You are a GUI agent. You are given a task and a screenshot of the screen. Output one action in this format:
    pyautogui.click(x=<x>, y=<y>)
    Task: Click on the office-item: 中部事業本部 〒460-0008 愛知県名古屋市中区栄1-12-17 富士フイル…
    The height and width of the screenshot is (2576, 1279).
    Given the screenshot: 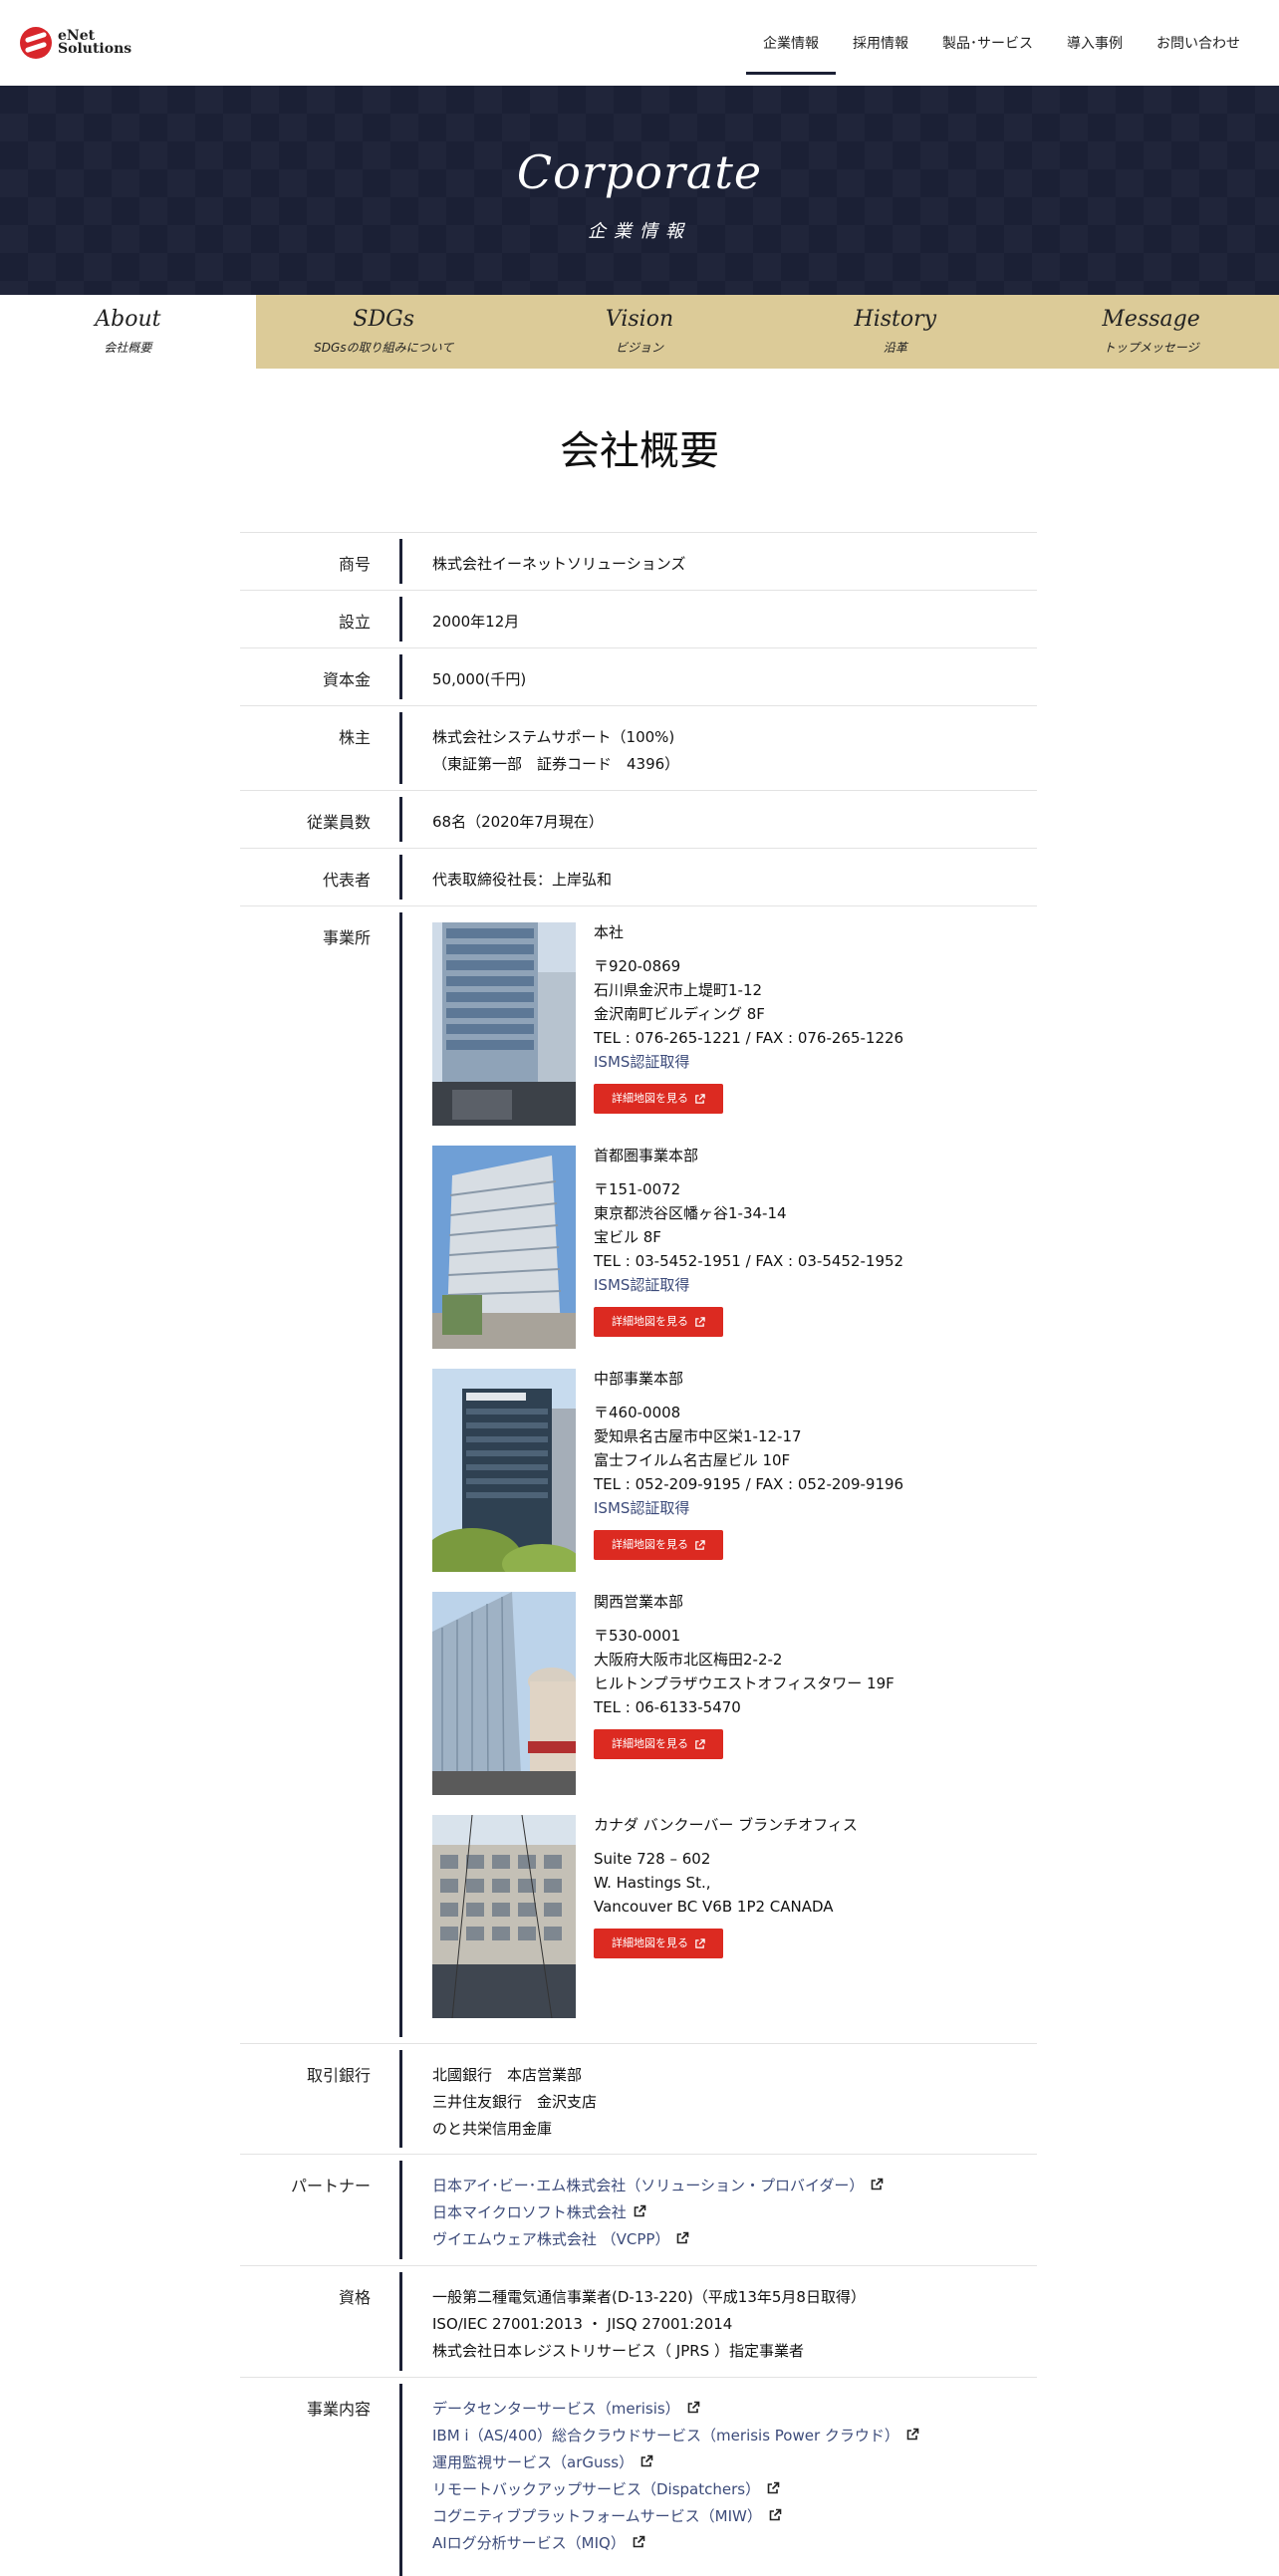 What is the action you would take?
    pyautogui.click(x=735, y=1470)
    